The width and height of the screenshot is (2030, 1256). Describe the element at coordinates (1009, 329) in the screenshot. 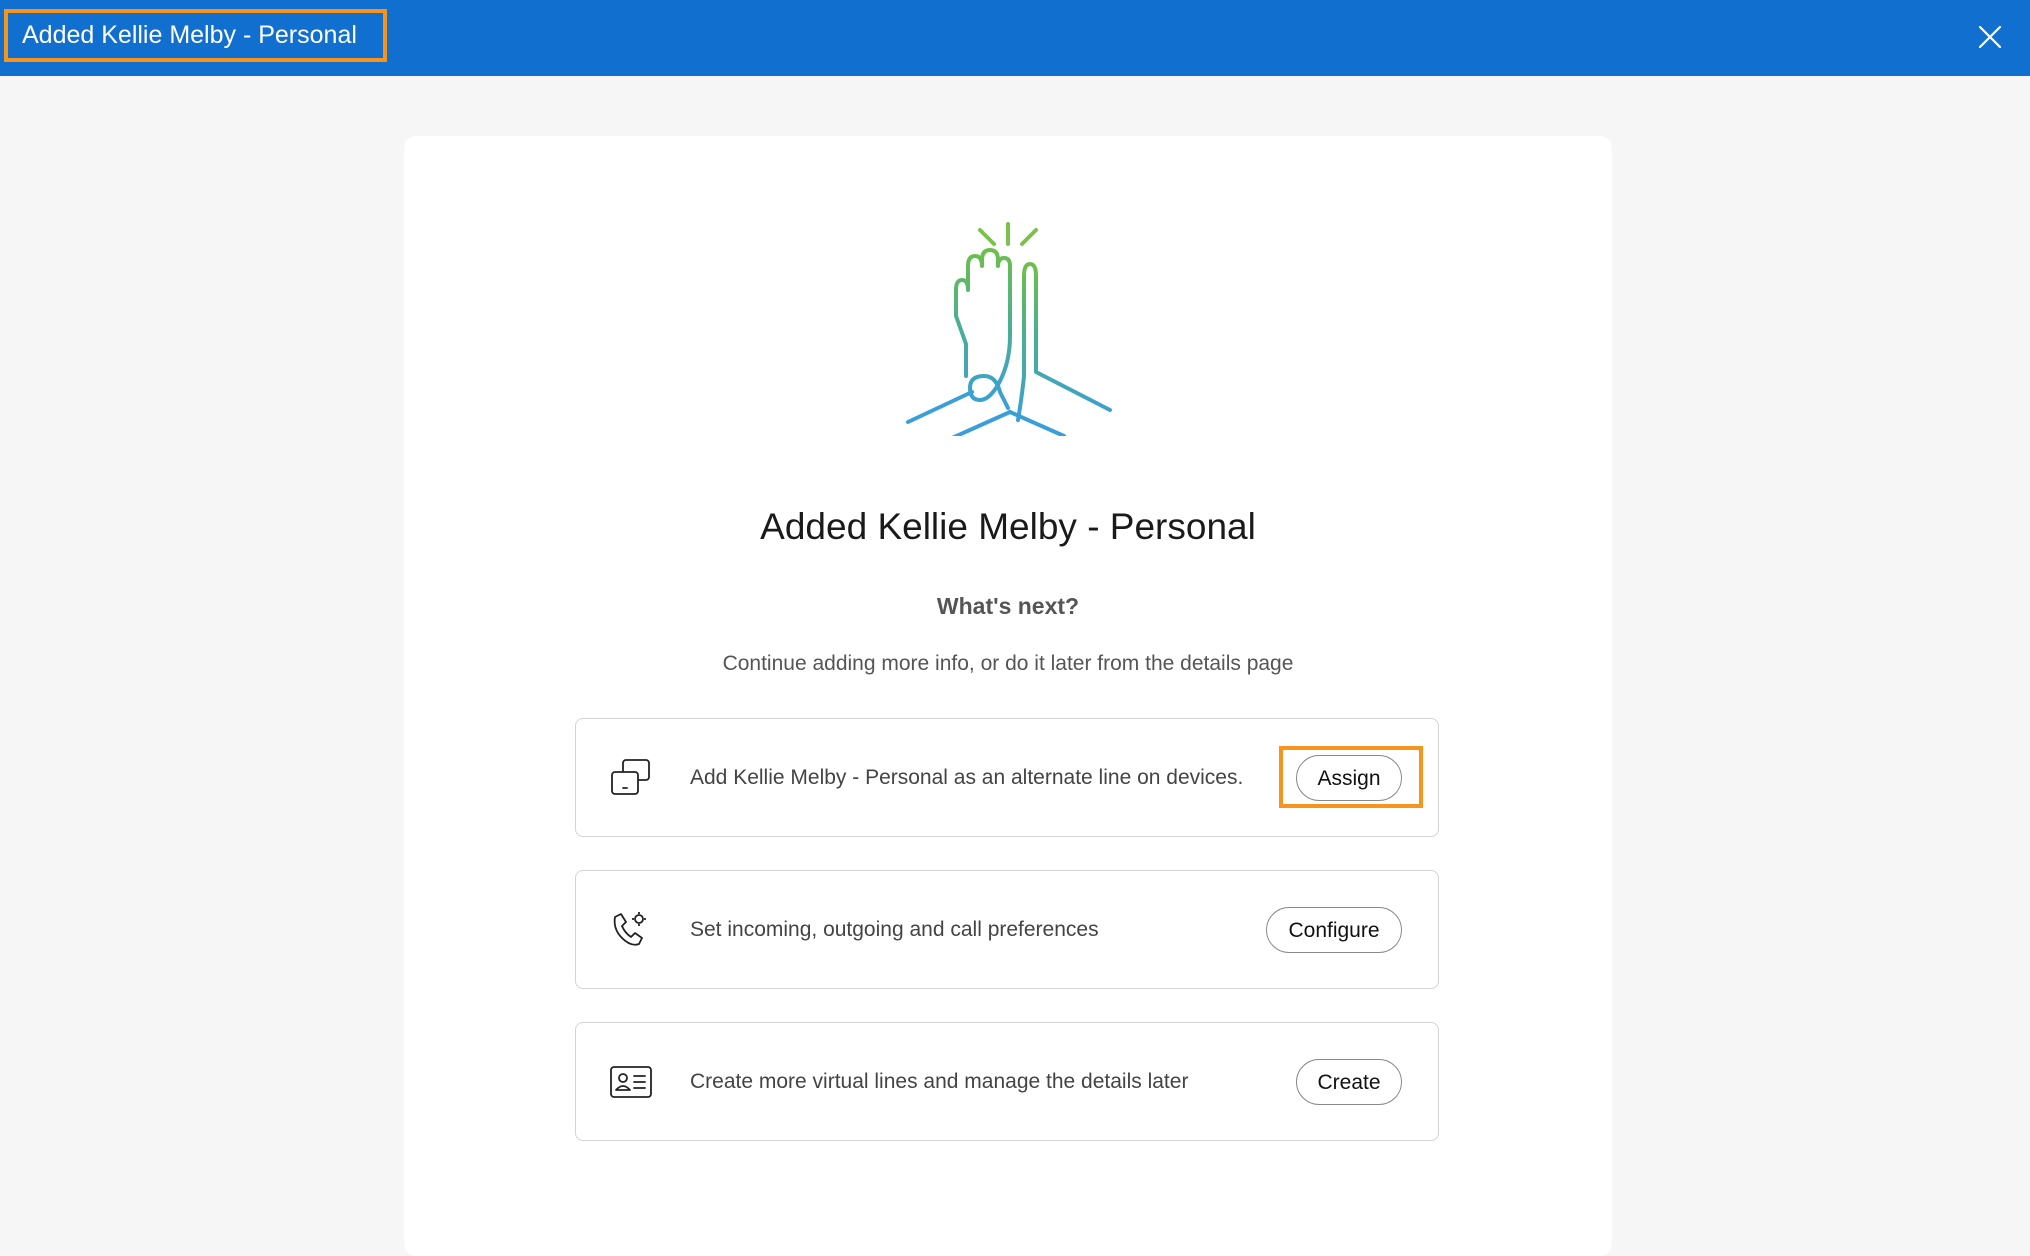

I see `high-five-icon` at that location.